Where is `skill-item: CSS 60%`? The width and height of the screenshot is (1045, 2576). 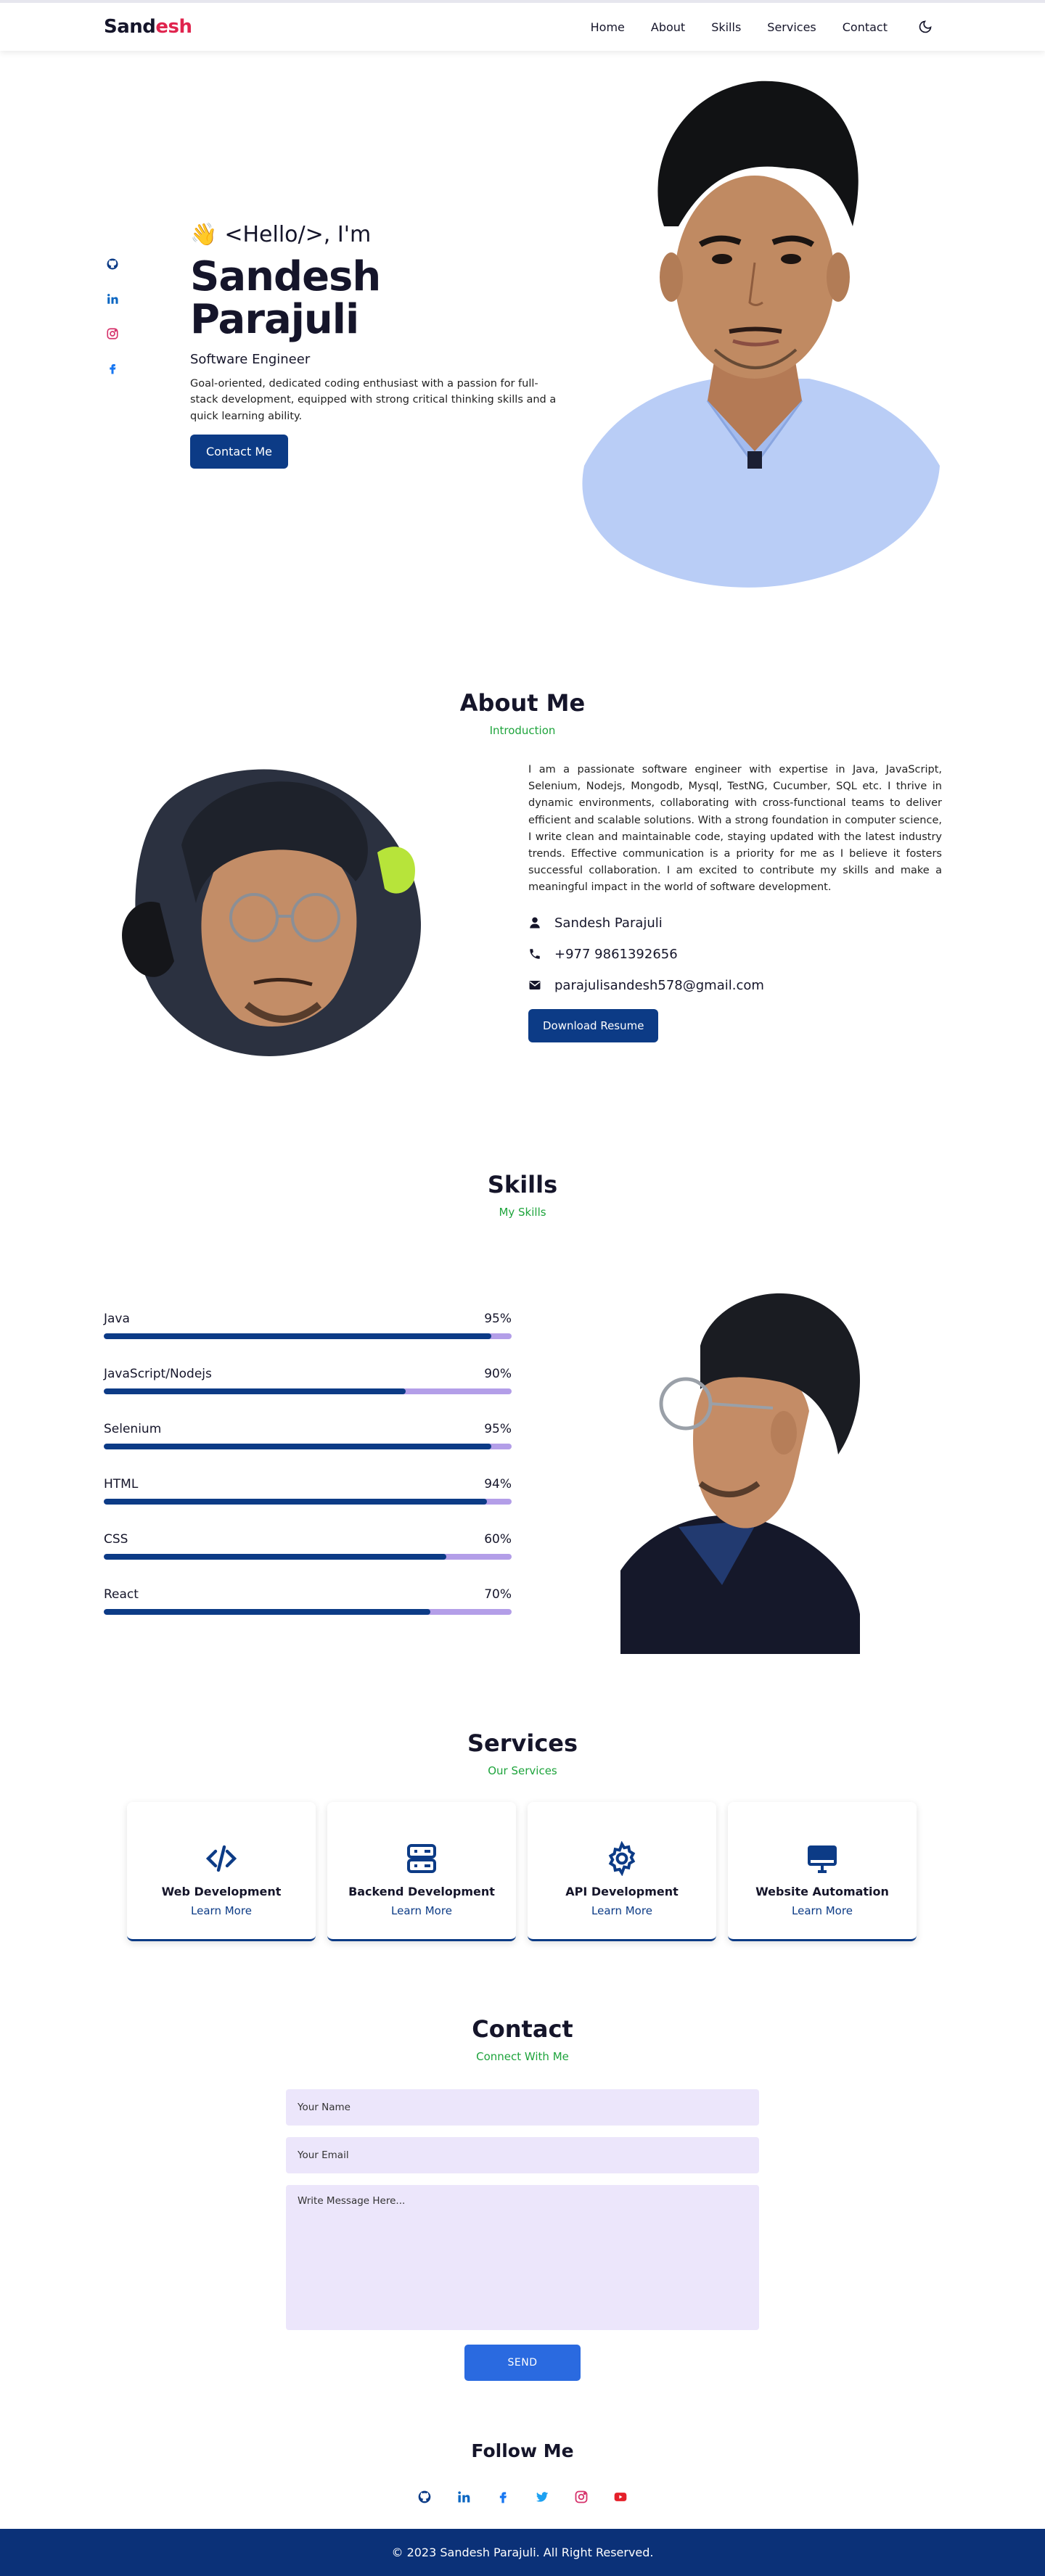 skill-item: CSS 60% is located at coordinates (308, 1546).